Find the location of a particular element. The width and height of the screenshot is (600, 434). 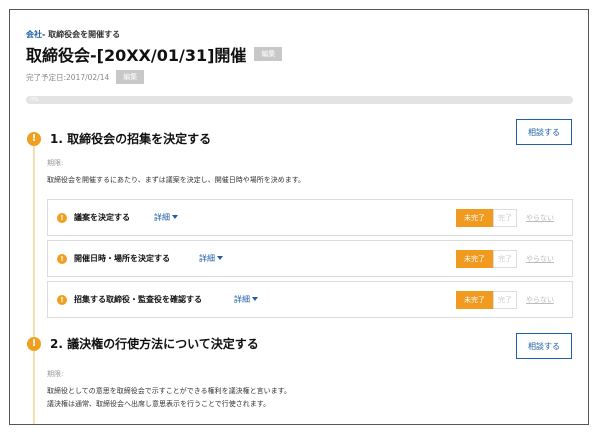

step-1-header: ! 1. 取締役会の招集を決定する is located at coordinates (119, 138).